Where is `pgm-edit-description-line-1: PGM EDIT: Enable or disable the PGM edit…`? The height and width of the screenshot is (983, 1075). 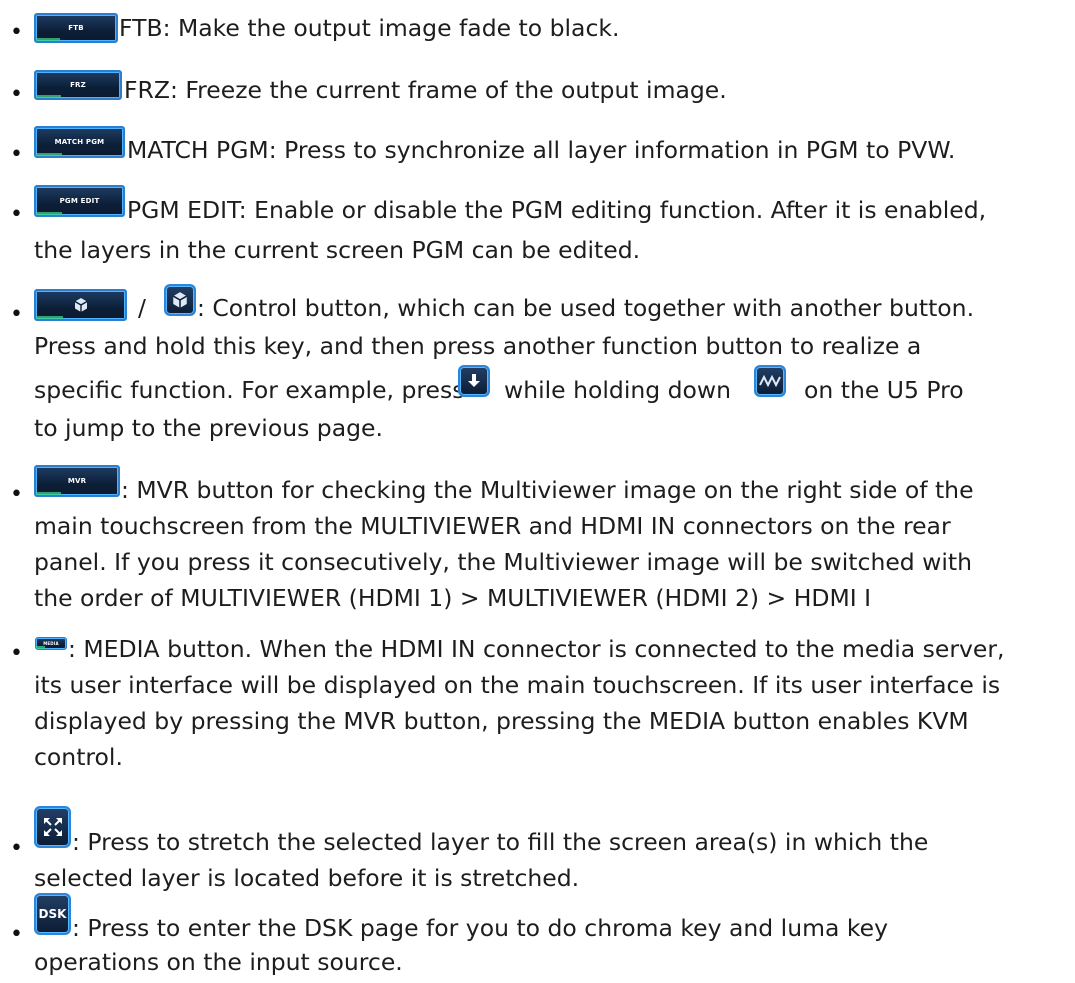
pgm-edit-description-line-1: PGM EDIT: Enable or disable the PGM edit… is located at coordinates (557, 210).